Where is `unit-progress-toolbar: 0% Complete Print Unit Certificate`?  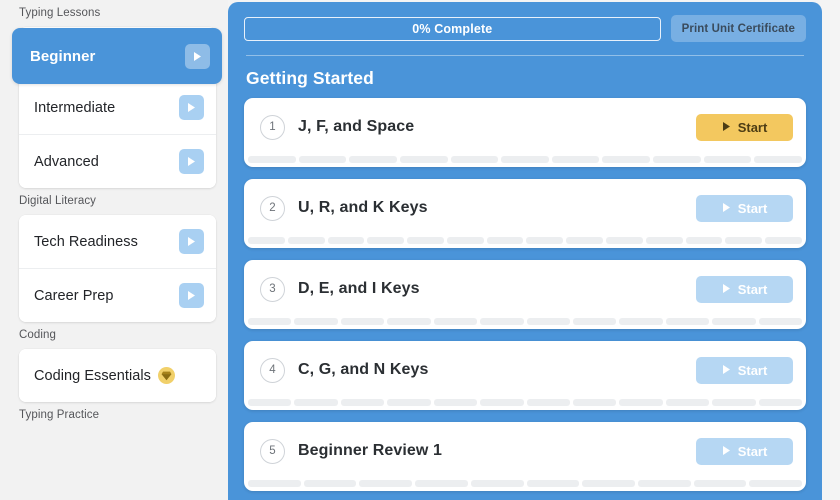 unit-progress-toolbar: 0% Complete Print Unit Certificate is located at coordinates (525, 22).